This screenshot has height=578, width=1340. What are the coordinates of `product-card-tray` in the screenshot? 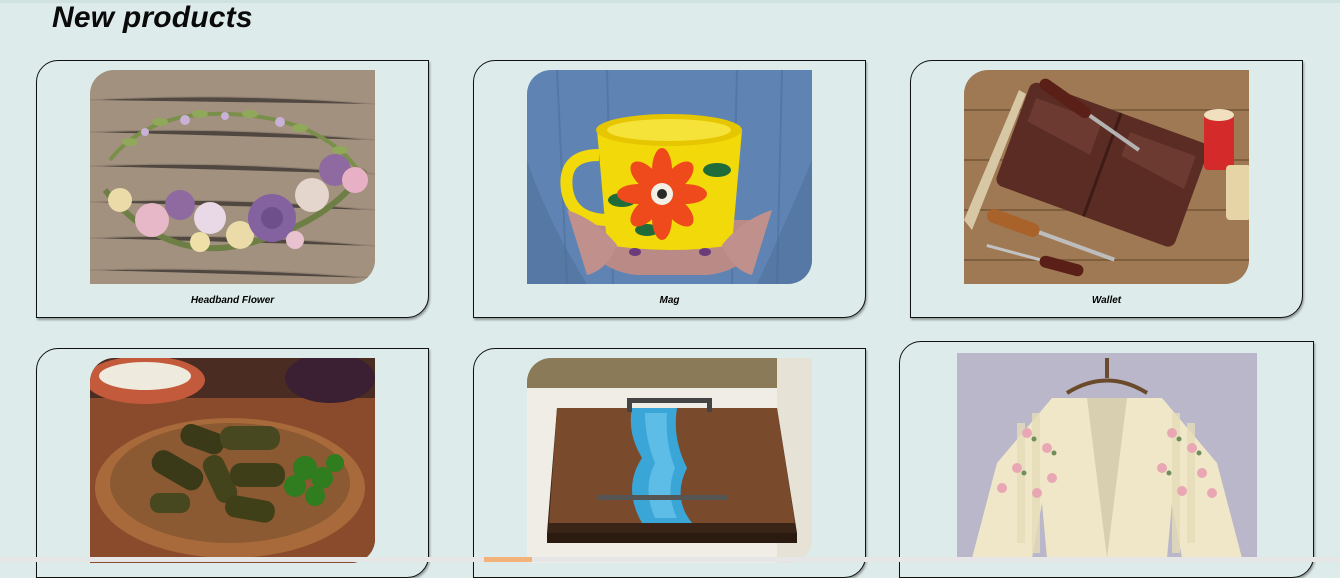 It's located at (669, 463).